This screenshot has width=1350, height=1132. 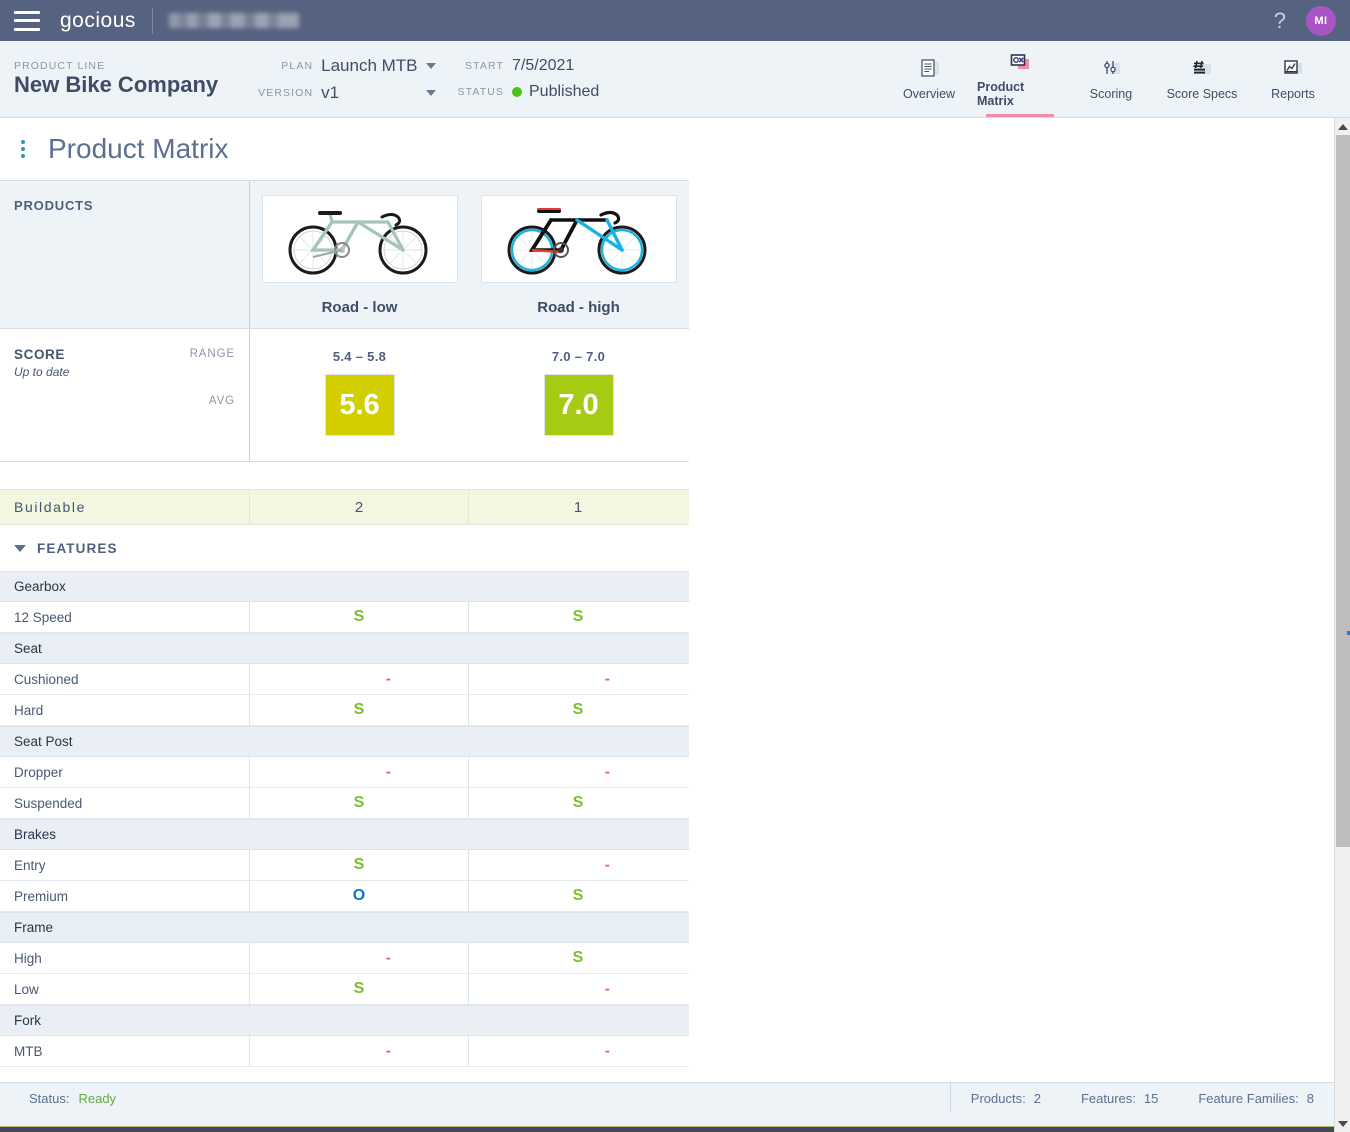 What do you see at coordinates (1293, 93) in the screenshot?
I see `nav-label: Reports` at bounding box center [1293, 93].